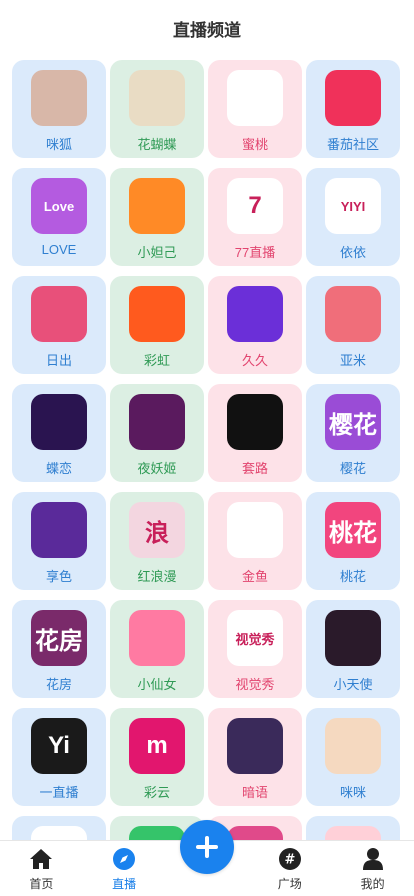  I want to click on channel-tile: 花房 花房, so click(59, 649).